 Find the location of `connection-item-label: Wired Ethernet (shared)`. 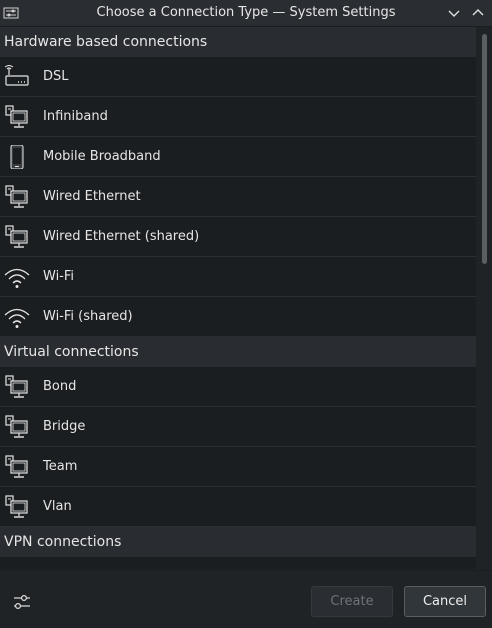

connection-item-label: Wired Ethernet (shared) is located at coordinates (121, 236).